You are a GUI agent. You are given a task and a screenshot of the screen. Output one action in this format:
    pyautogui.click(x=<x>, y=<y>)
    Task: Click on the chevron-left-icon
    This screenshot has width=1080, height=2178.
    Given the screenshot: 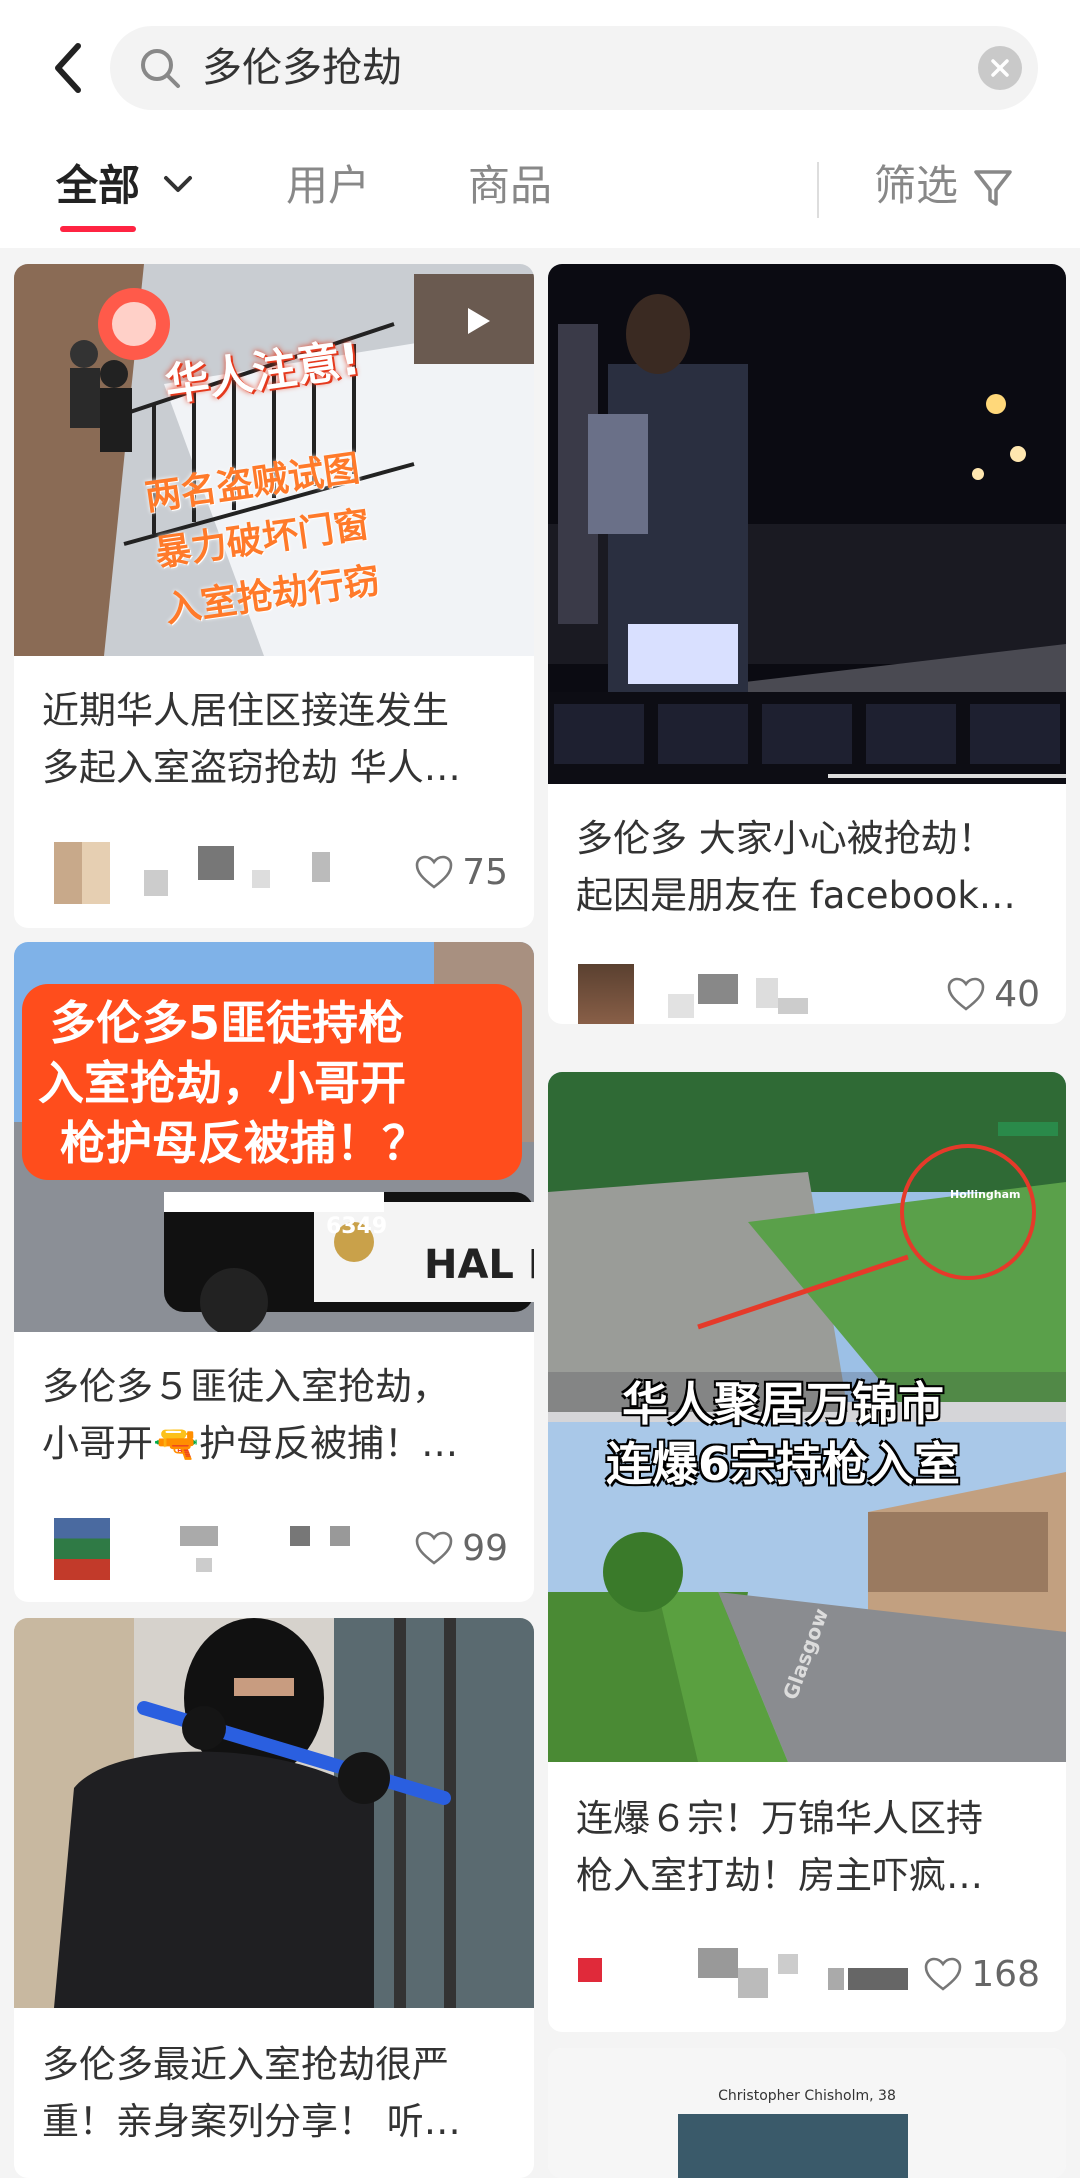 What is the action you would take?
    pyautogui.click(x=68, y=68)
    